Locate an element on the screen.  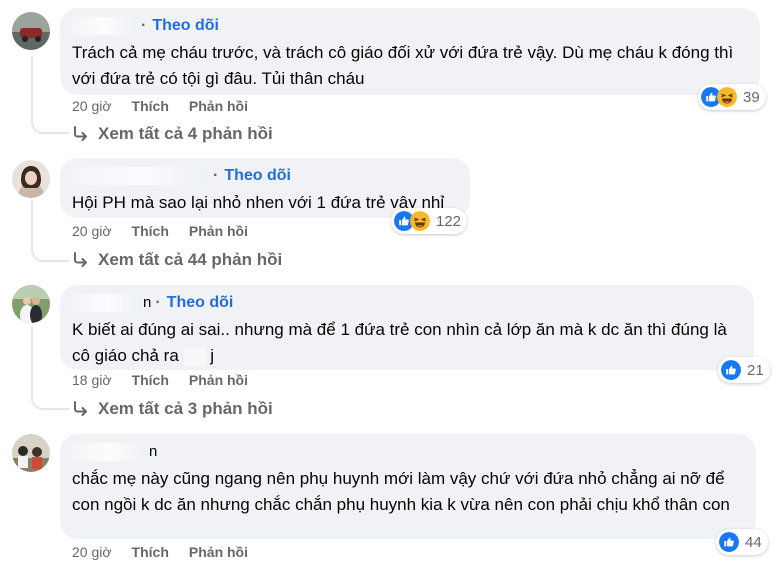
redacted-word is located at coordinates (194, 356).